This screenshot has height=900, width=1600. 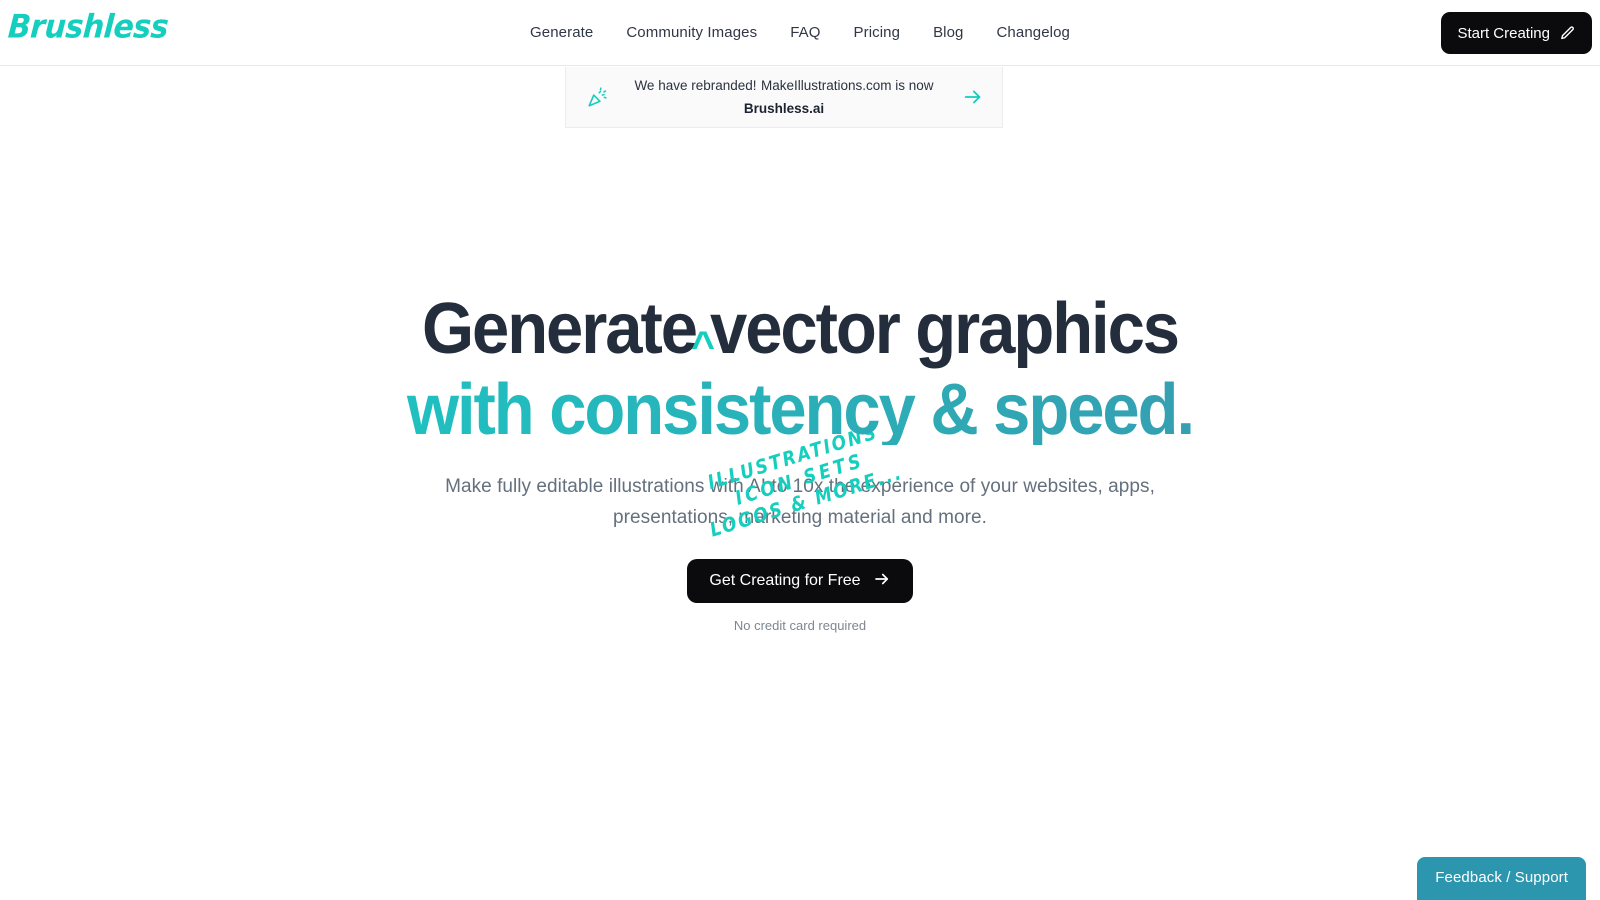 What do you see at coordinates (695, 85) in the screenshot?
I see `rebrand-banner-line1: We have rebranded!` at bounding box center [695, 85].